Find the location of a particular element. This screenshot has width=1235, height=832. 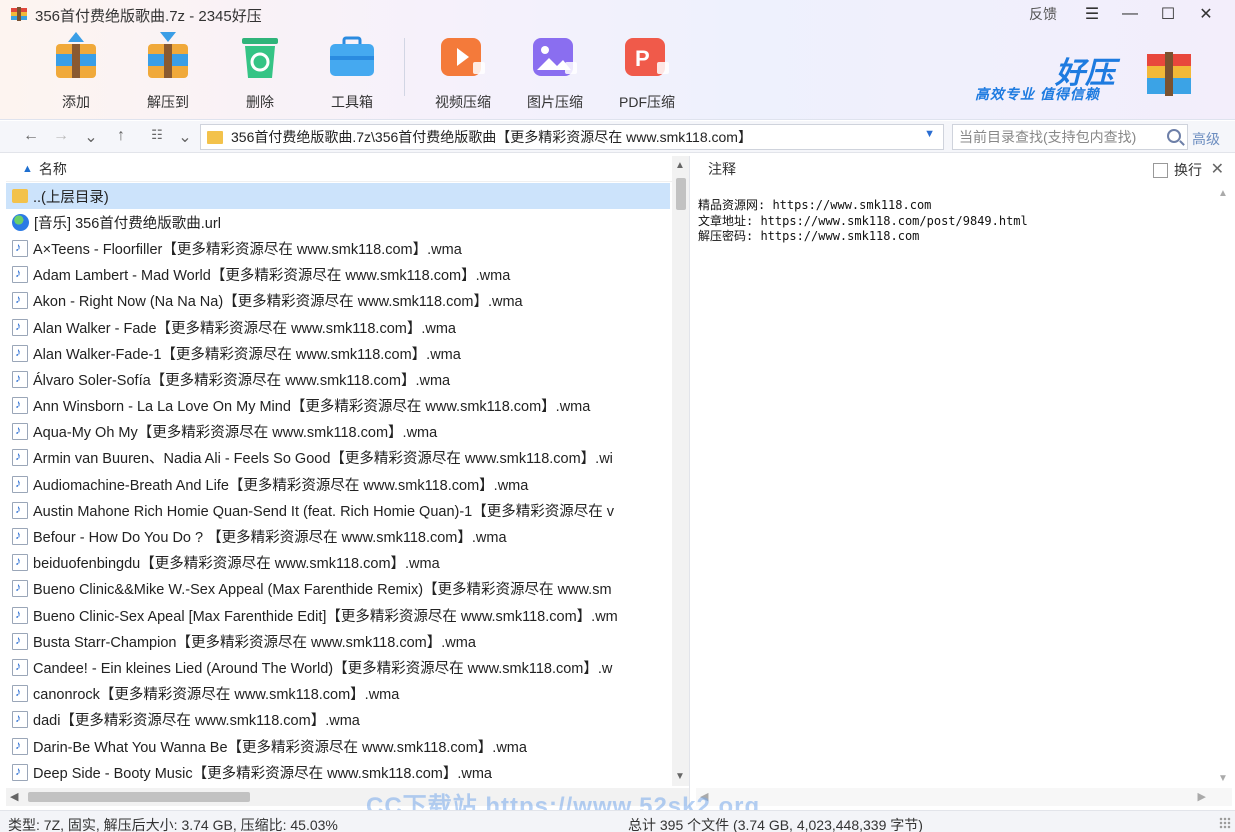

video-compress-icon is located at coordinates (463, 57).